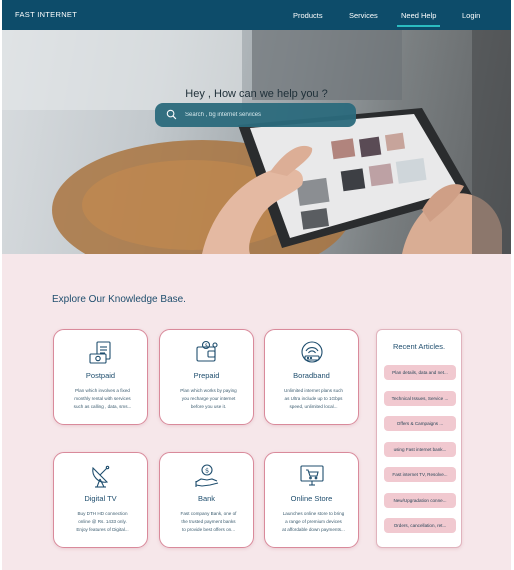 The height and width of the screenshot is (570, 514). What do you see at coordinates (100, 353) in the screenshot?
I see `postpaid-bill-icon` at bounding box center [100, 353].